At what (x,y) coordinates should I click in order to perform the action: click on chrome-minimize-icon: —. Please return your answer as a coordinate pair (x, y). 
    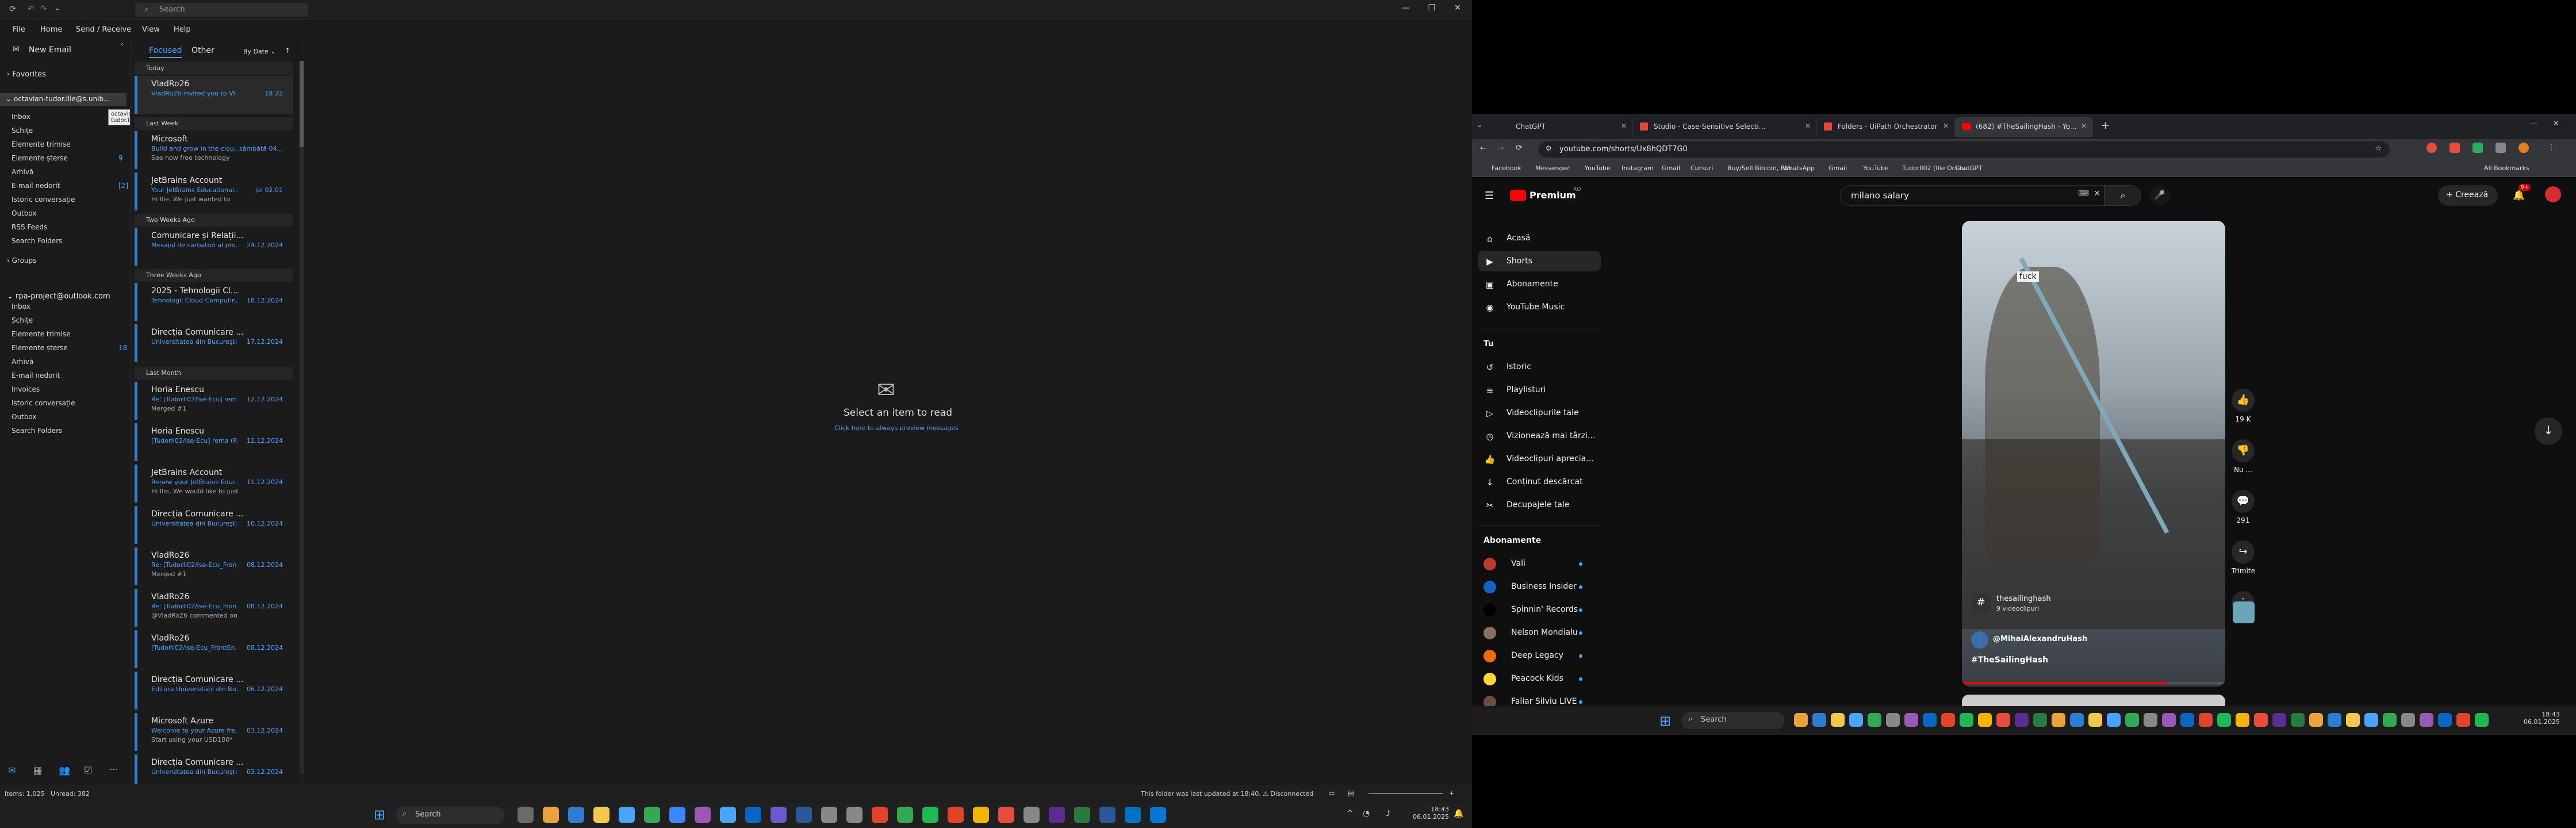
    Looking at the image, I should click on (2533, 124).